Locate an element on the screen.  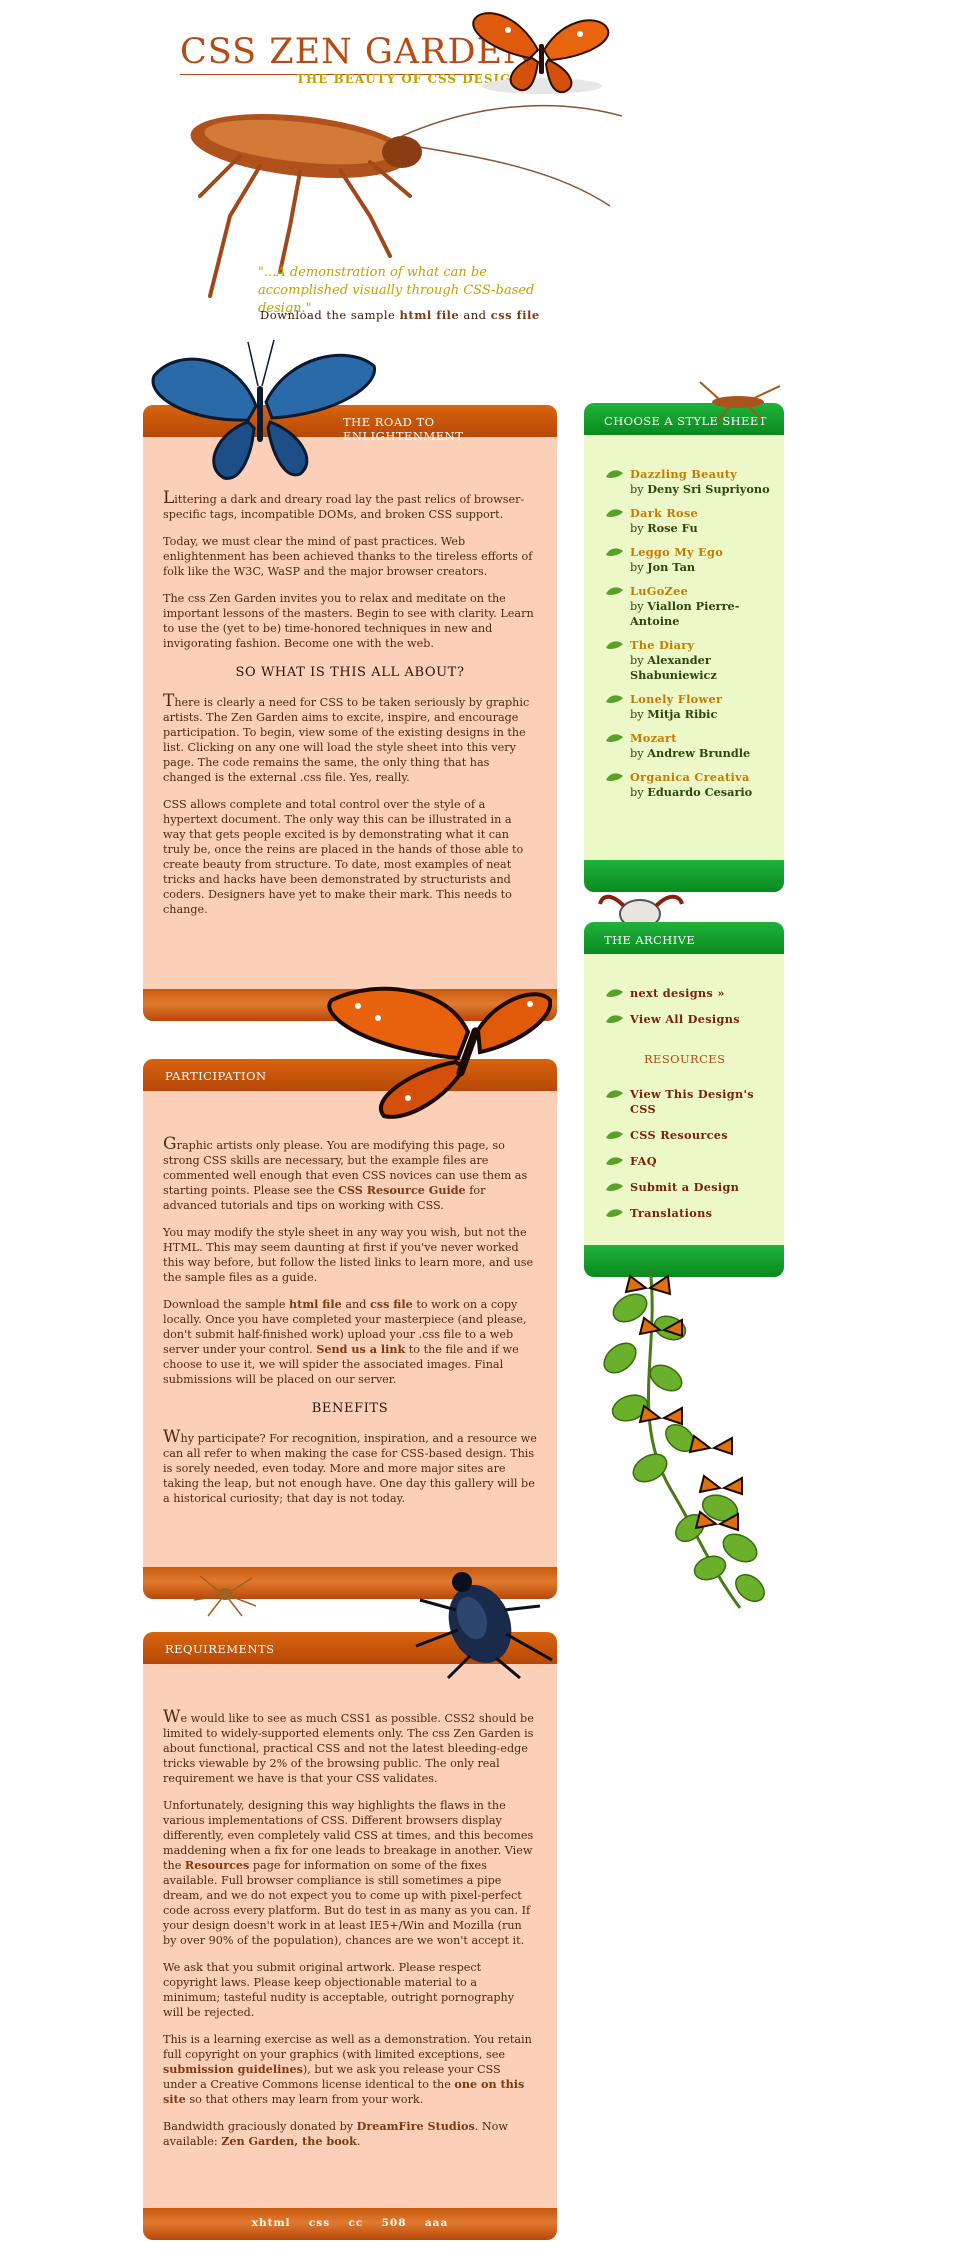
list-item: next designs » is located at coordinates (690, 993).